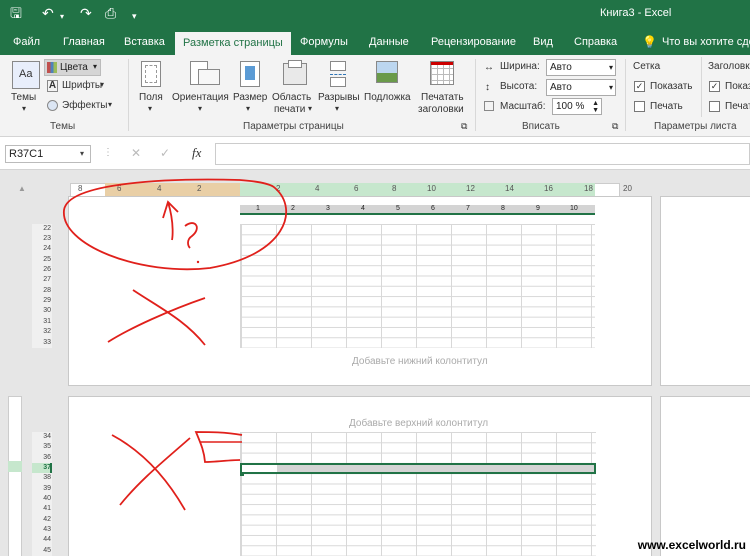 The image size is (750, 556). Describe the element at coordinates (295, 72) in the screenshot. I see `print-area-icon` at that location.